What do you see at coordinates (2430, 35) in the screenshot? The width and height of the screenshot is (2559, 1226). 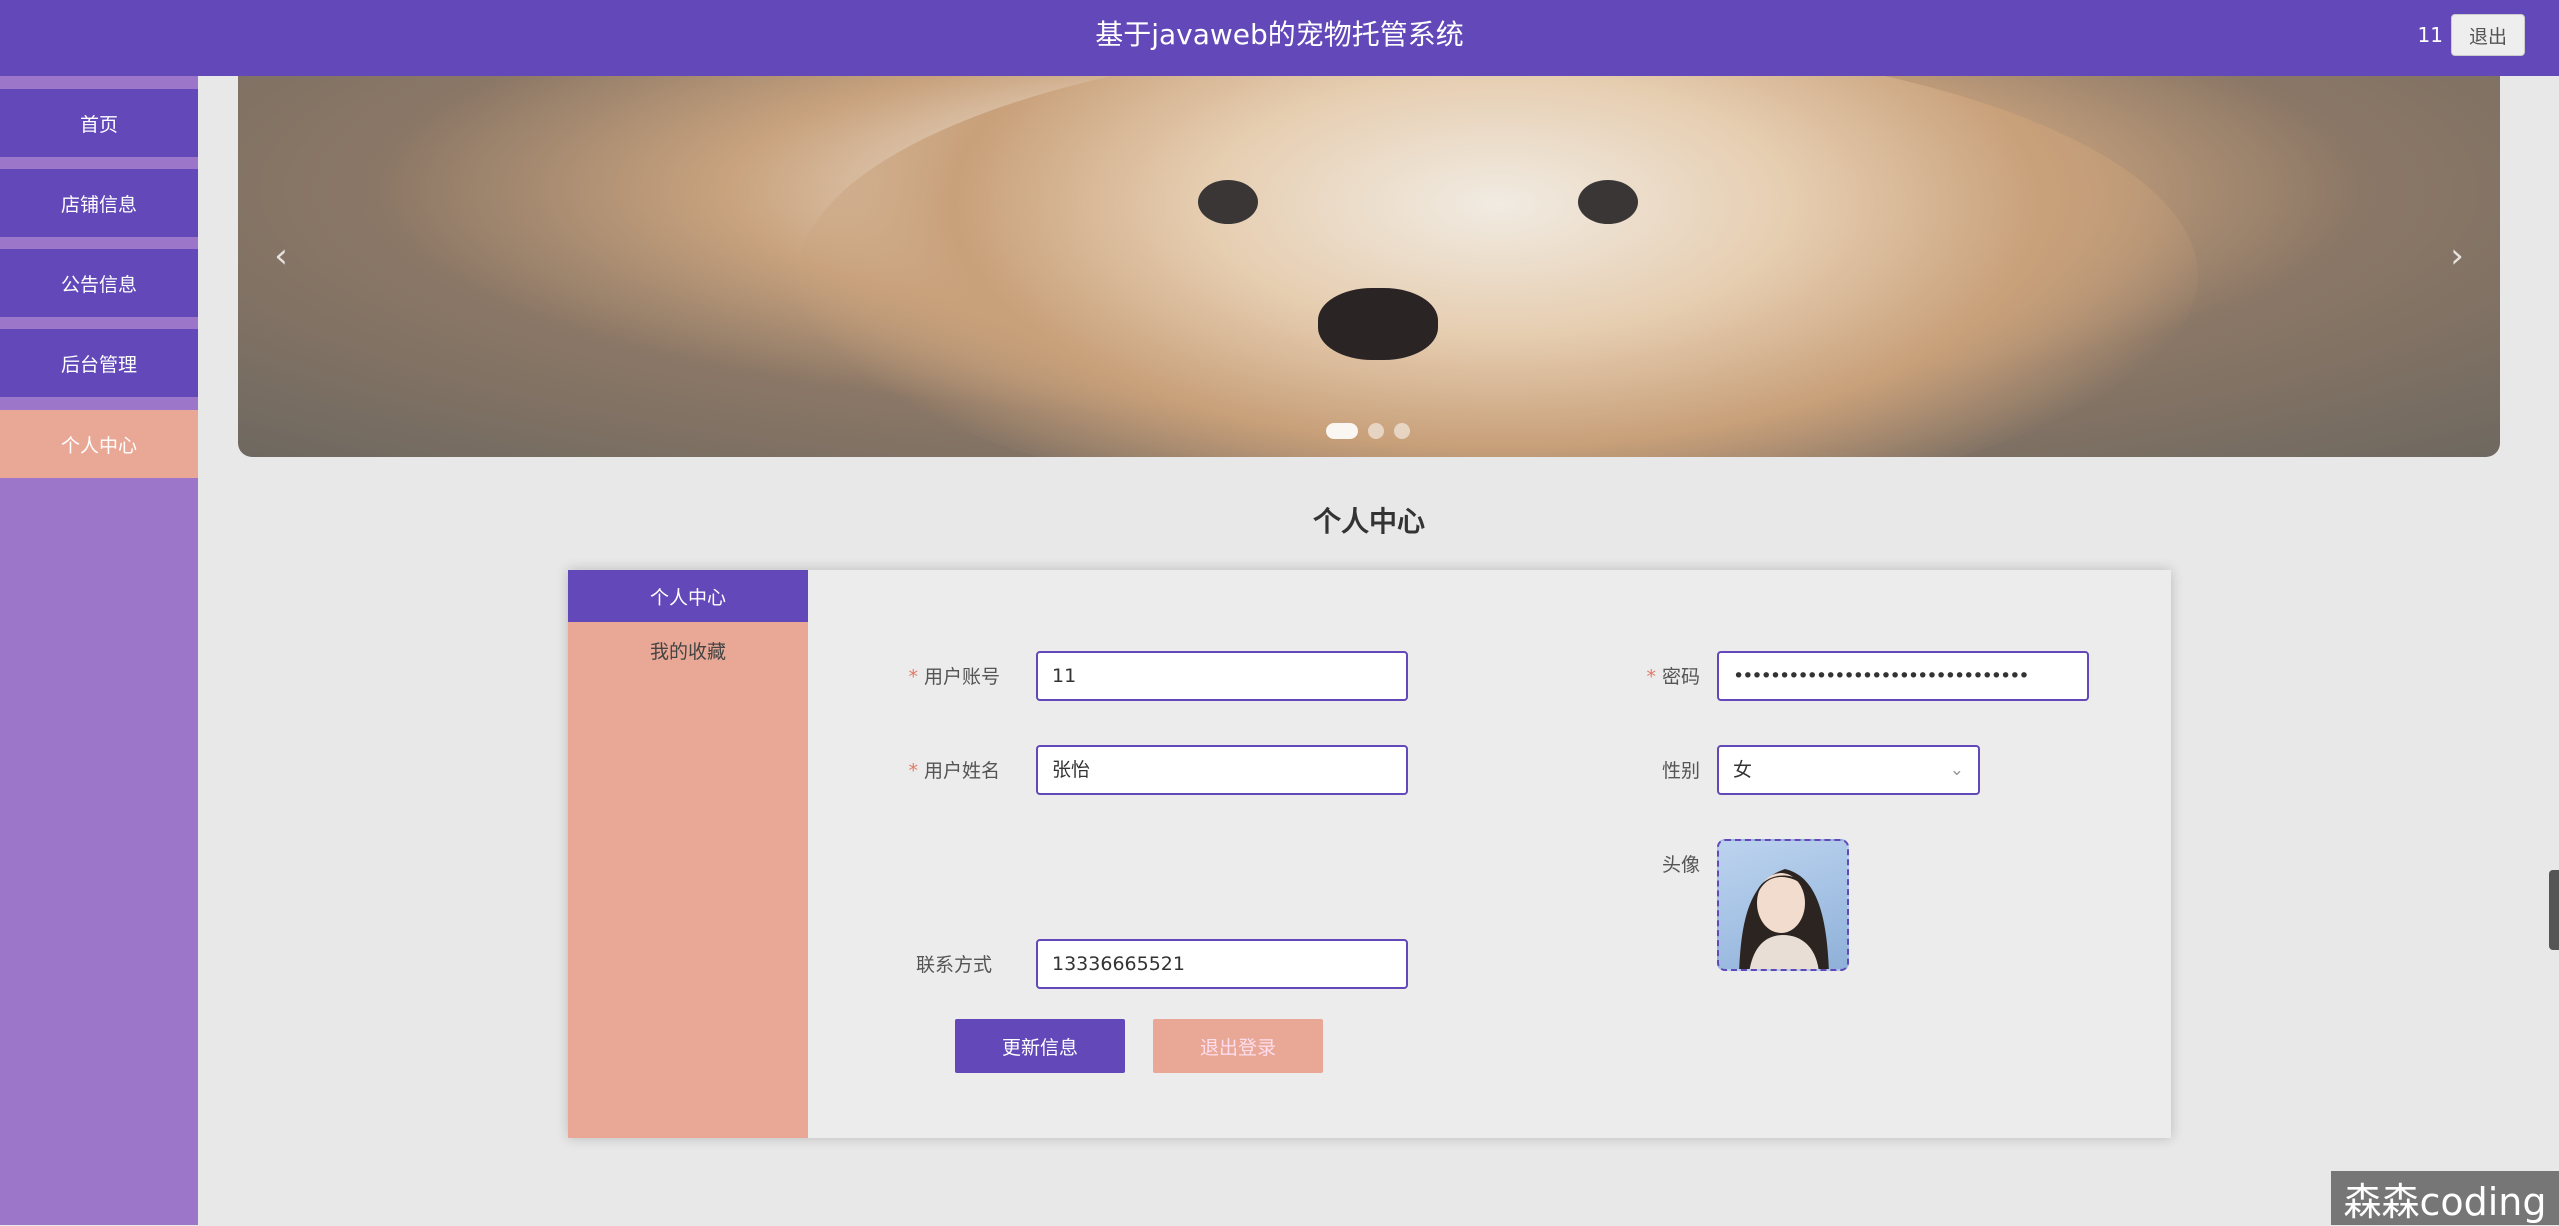 I see `current-username: 11` at bounding box center [2430, 35].